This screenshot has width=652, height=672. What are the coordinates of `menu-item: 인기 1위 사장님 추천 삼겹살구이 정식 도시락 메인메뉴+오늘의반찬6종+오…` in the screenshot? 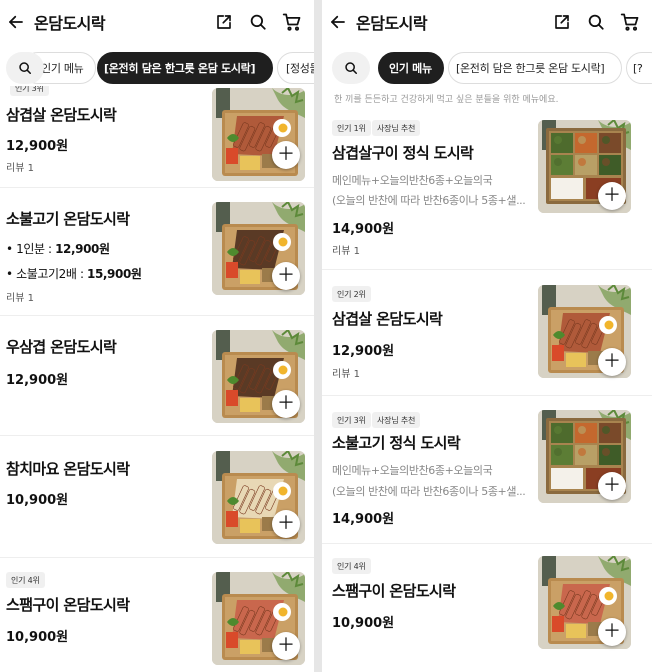 It's located at (487, 187).